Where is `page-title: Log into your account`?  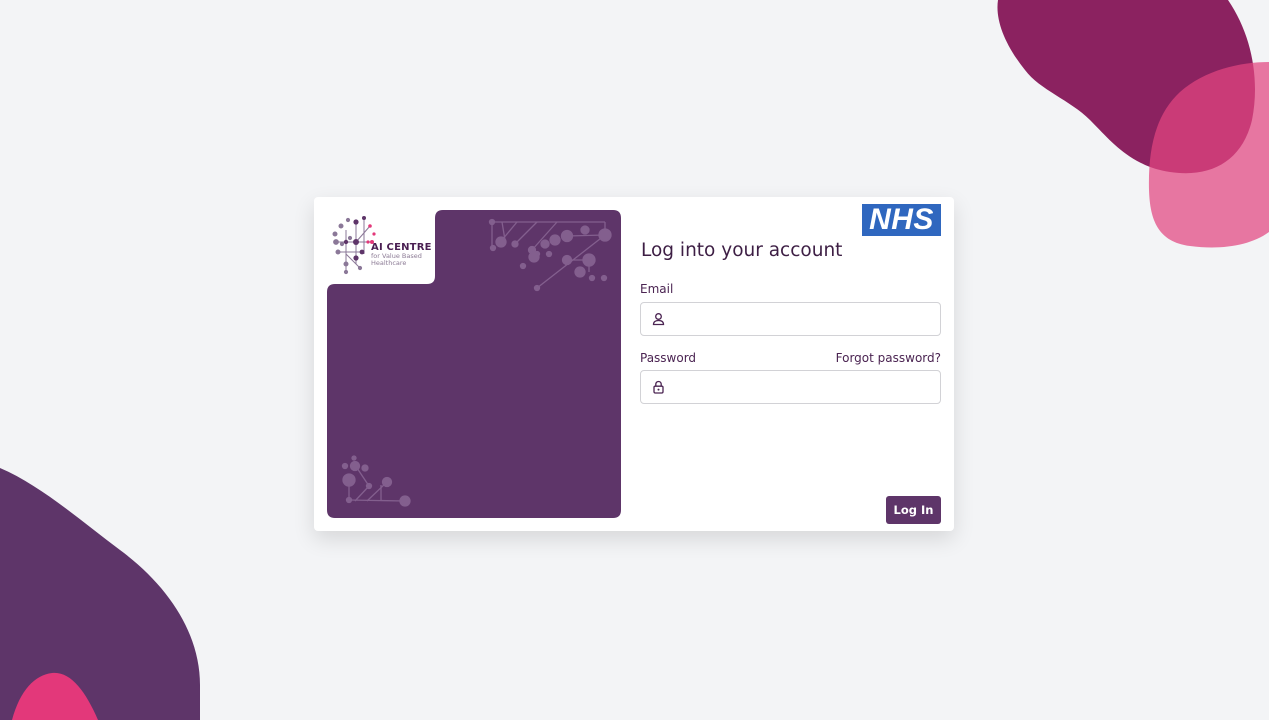 page-title: Log into your account is located at coordinates (742, 250).